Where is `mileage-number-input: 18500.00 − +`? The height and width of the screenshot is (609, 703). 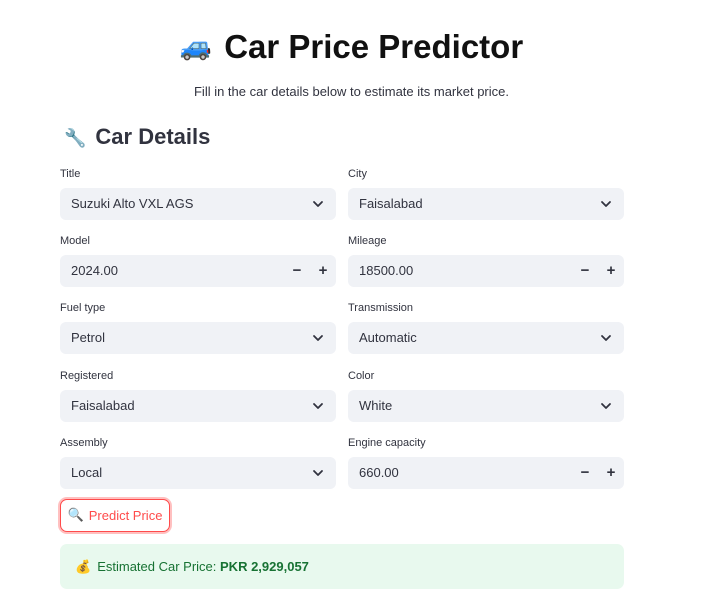 mileage-number-input: 18500.00 − + is located at coordinates (486, 271).